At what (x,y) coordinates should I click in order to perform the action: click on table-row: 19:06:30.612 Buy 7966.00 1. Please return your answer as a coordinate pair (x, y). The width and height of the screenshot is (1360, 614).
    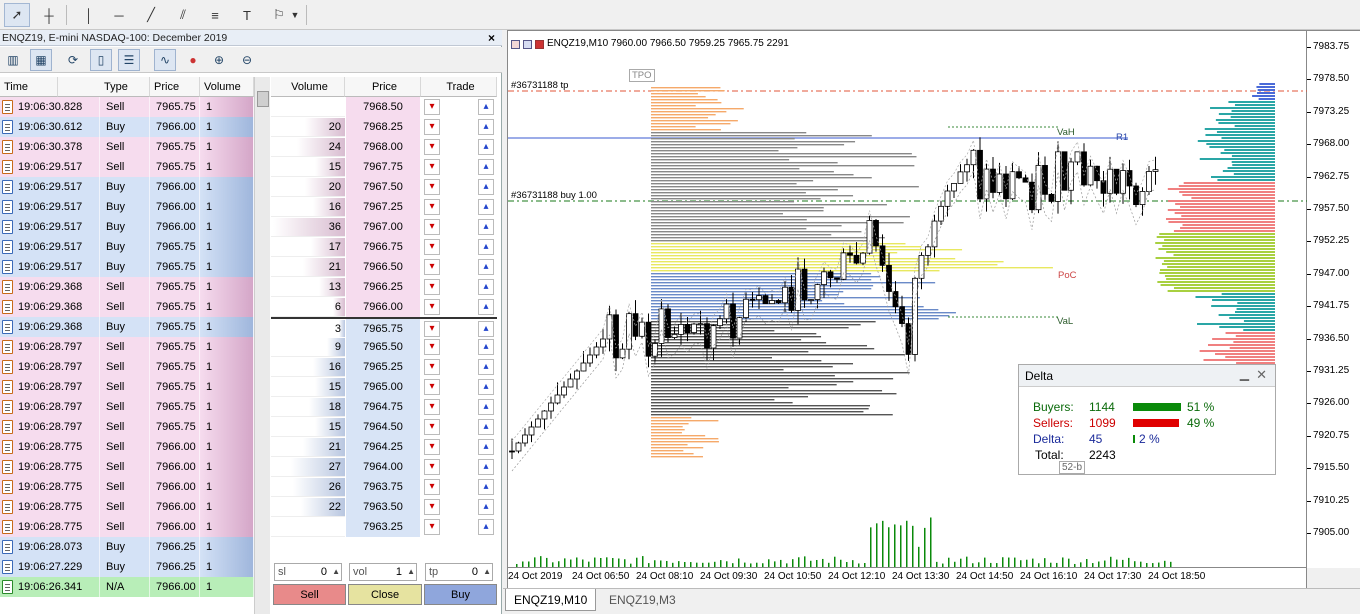
    Looking at the image, I should click on (127, 127).